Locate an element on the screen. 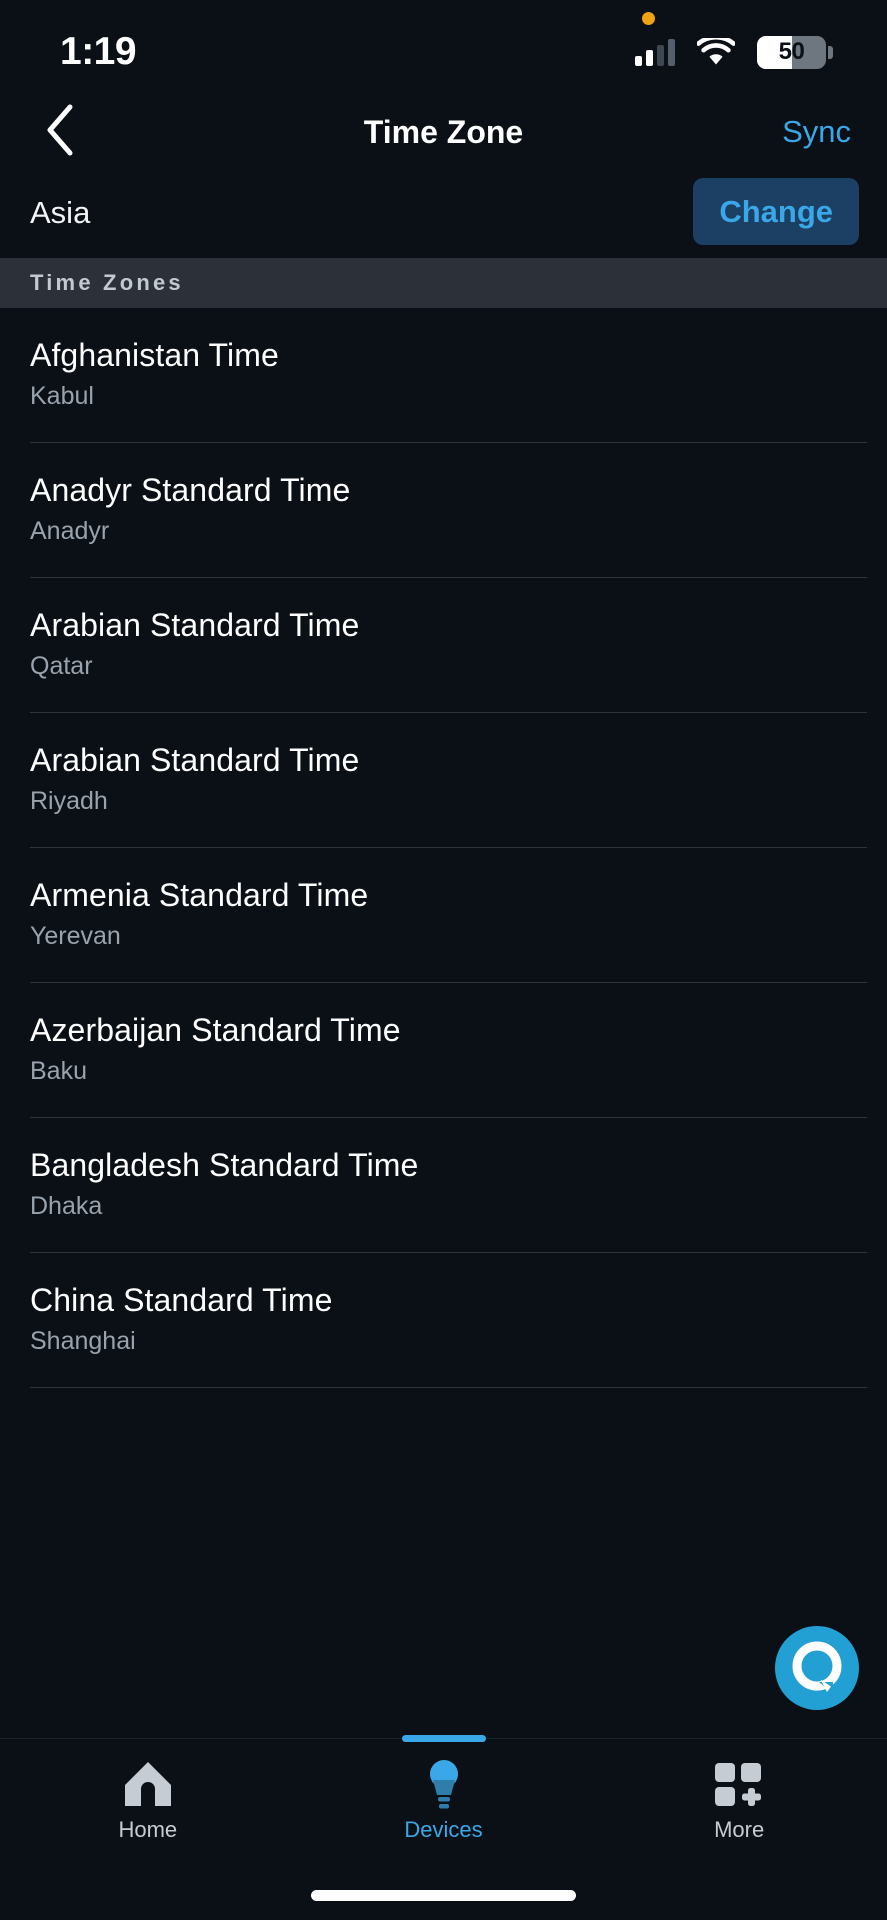 This screenshot has height=1920, width=887. time-zone-city: Yerevan is located at coordinates (75, 936).